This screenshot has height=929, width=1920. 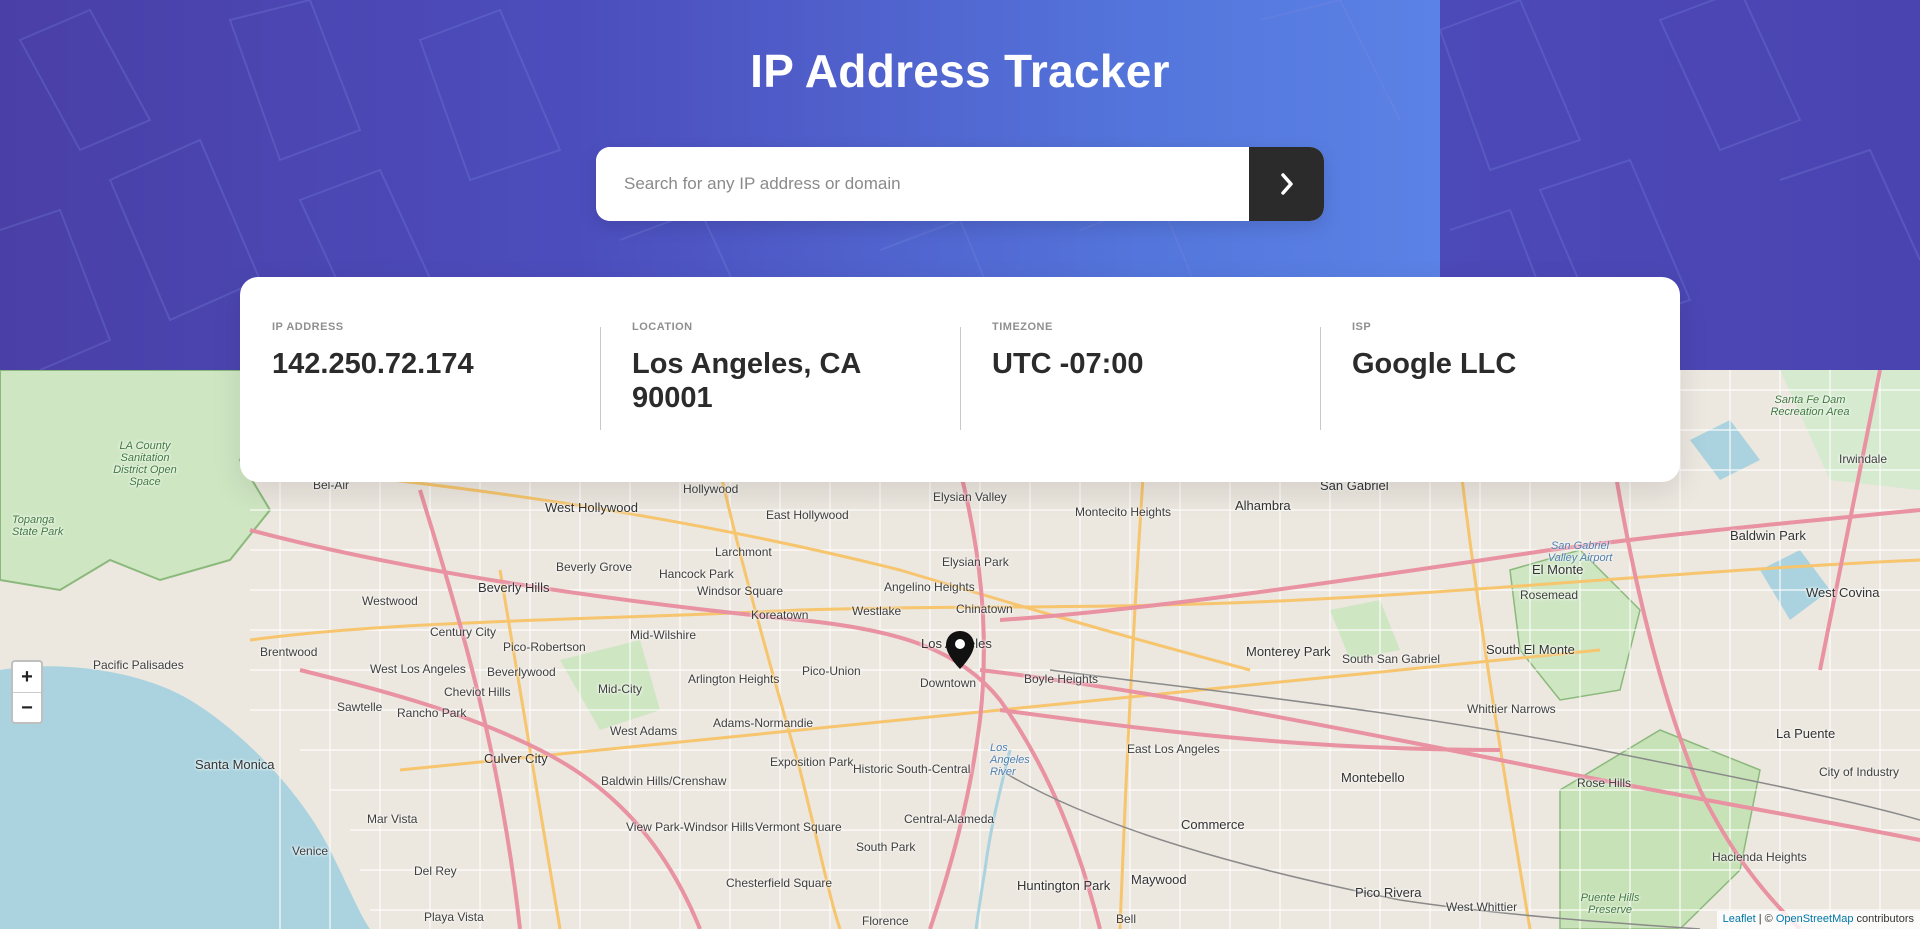 I want to click on map-label: Beverlywood, so click(x=521, y=672).